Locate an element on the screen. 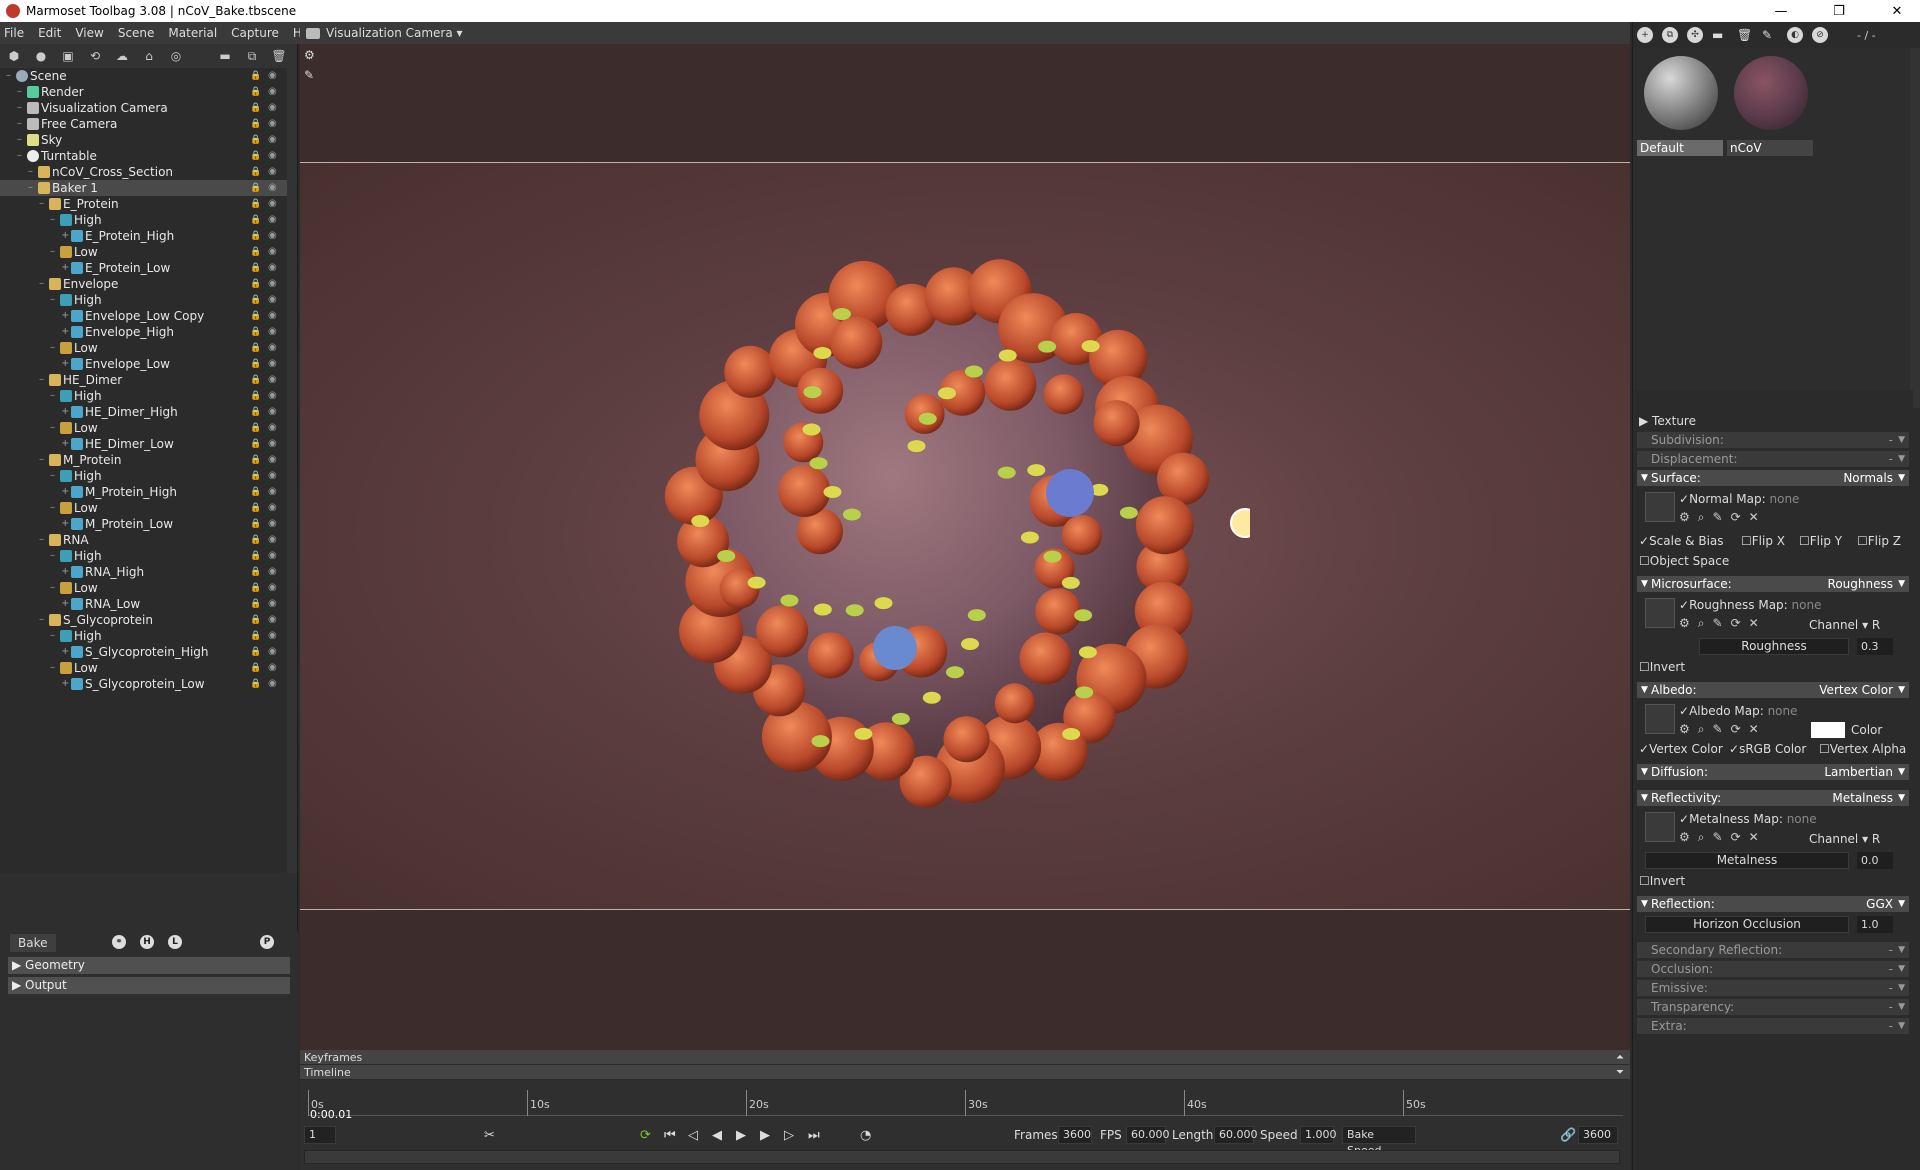 The width and height of the screenshot is (1920, 1170). last-frame-icon: ⏭ is located at coordinates (814, 1135).